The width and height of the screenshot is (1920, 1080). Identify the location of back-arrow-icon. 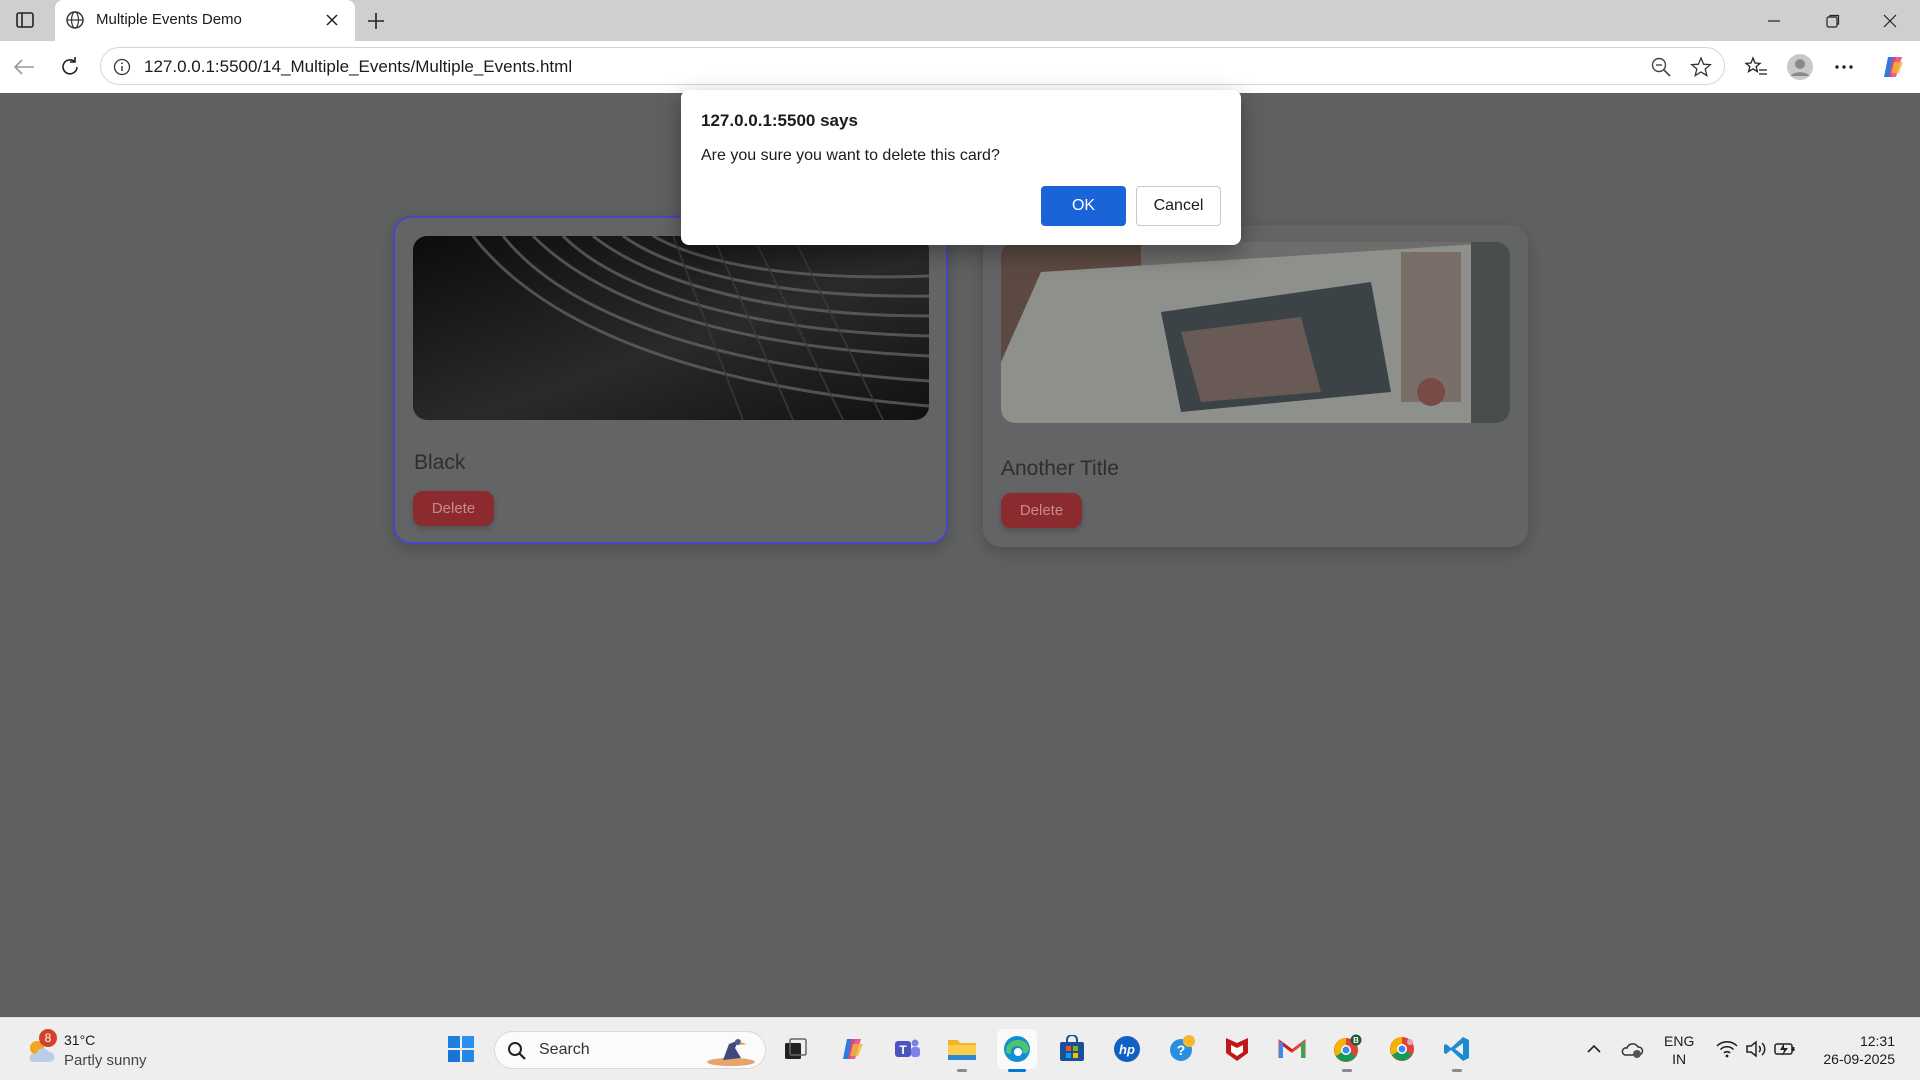
(24, 67).